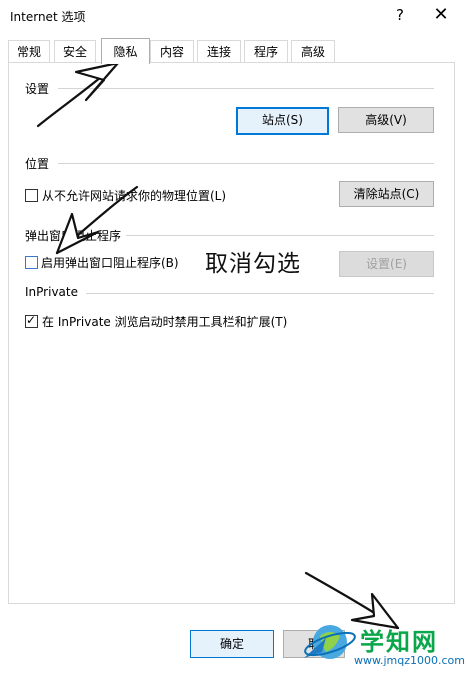  I want to click on location-checkbox, so click(31, 195).